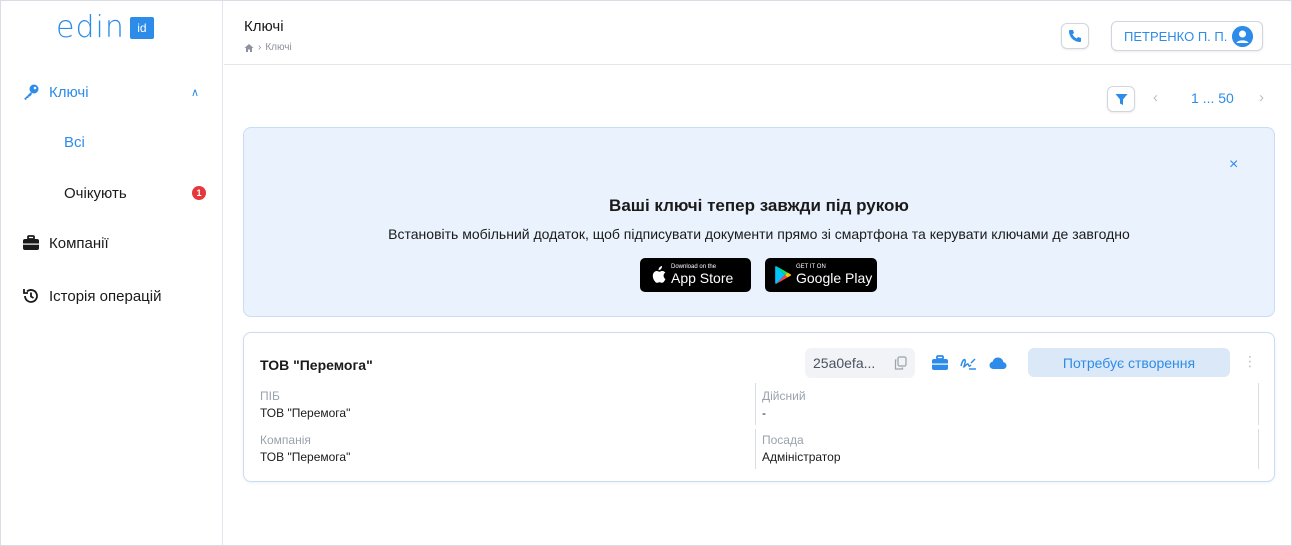 This screenshot has height=546, width=1292. What do you see at coordinates (74, 142) in the screenshot?
I see `sidebar-item-all-label: Всі` at bounding box center [74, 142].